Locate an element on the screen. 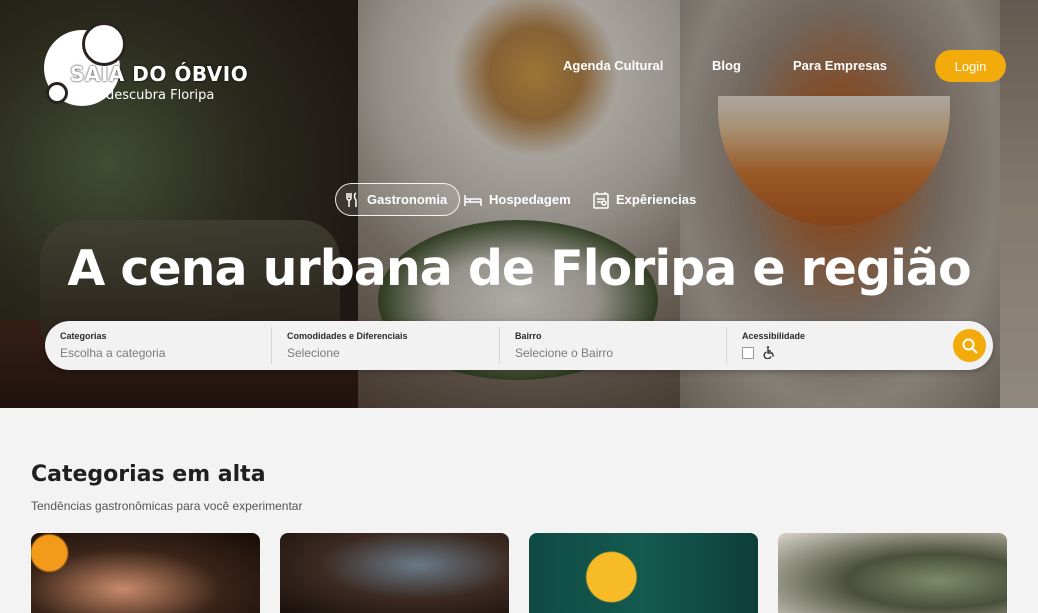 Image resolution: width=1038 pixels, height=613 pixels. field-label: Comodidades e Diferenciais is located at coordinates (347, 336).